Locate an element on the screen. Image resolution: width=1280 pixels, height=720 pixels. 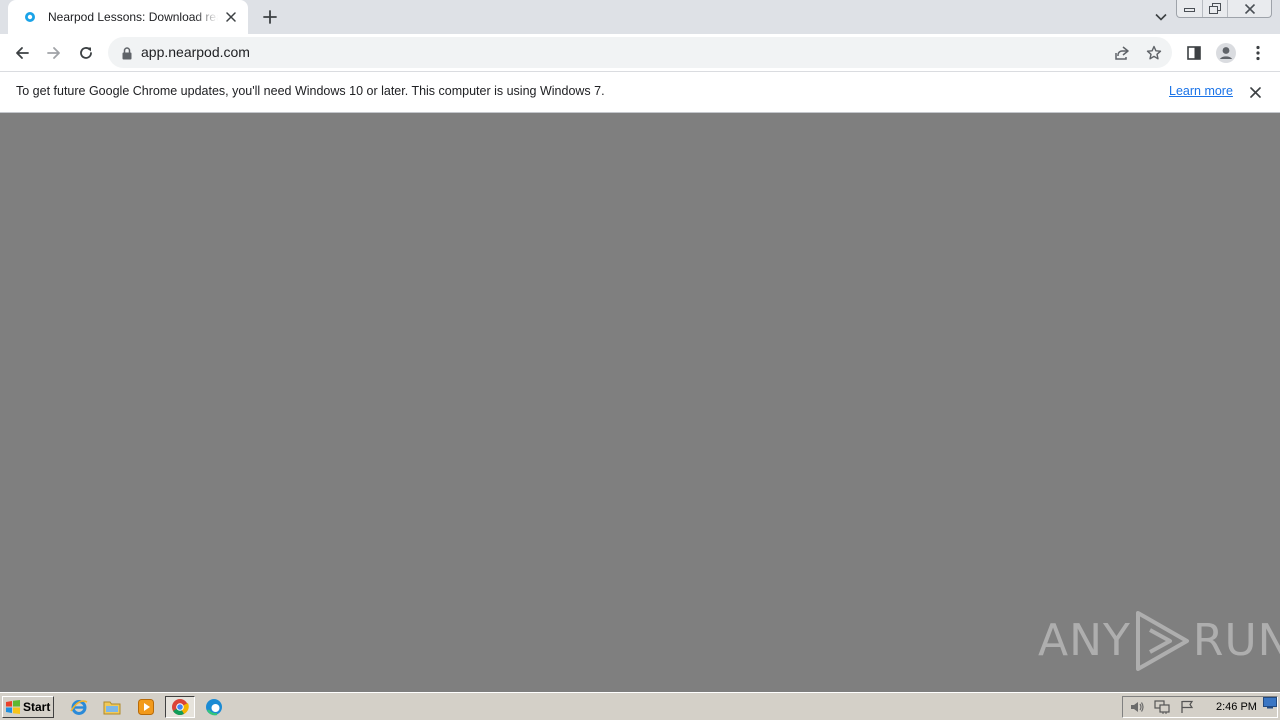
nearpod-favicon-icon is located at coordinates (30, 17).